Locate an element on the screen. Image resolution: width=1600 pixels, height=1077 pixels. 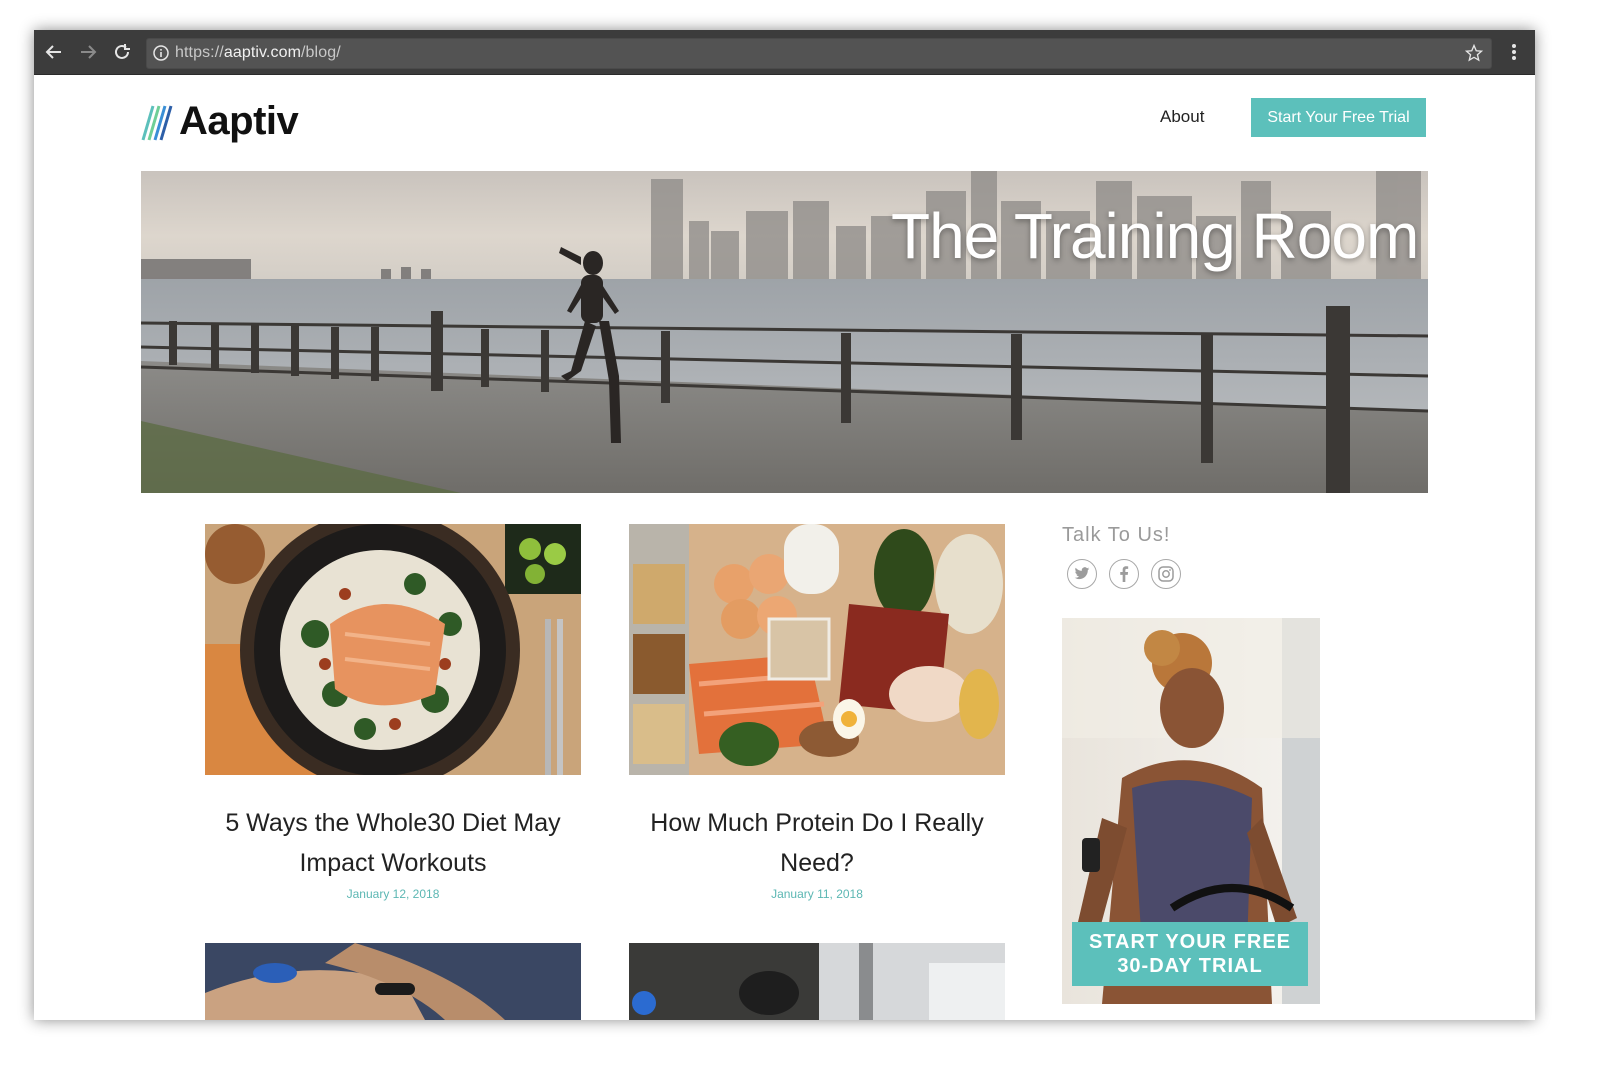
free-trial-ad: START YOUR FREE 30-DAY TRIAL is located at coordinates (1191, 811).